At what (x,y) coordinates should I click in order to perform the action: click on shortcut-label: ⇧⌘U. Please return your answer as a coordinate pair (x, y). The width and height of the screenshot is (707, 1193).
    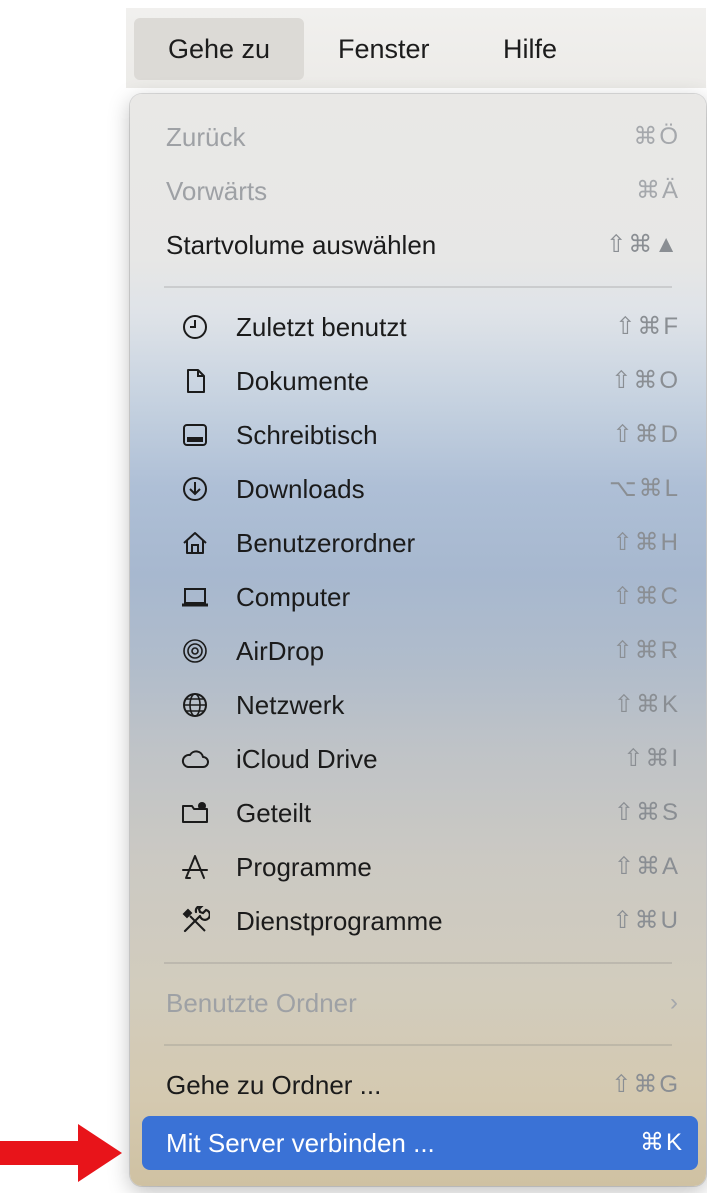
    Looking at the image, I should click on (646, 920).